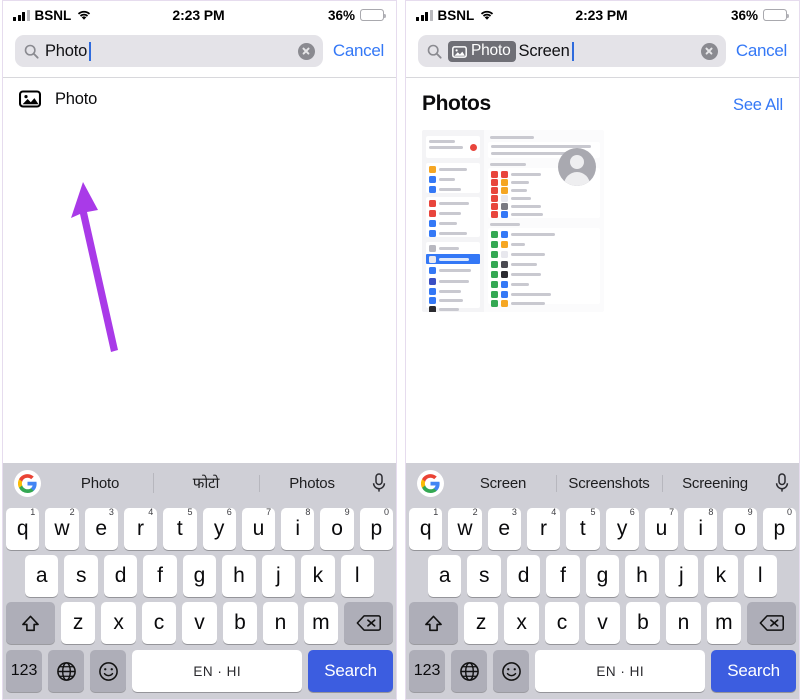 This screenshot has height=700, width=801. I want to click on see-all-link: See All, so click(758, 105).